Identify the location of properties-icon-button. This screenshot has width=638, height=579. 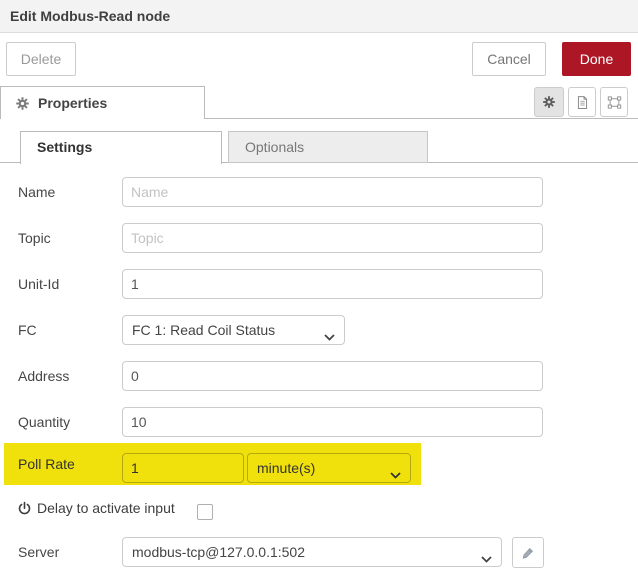
(549, 102).